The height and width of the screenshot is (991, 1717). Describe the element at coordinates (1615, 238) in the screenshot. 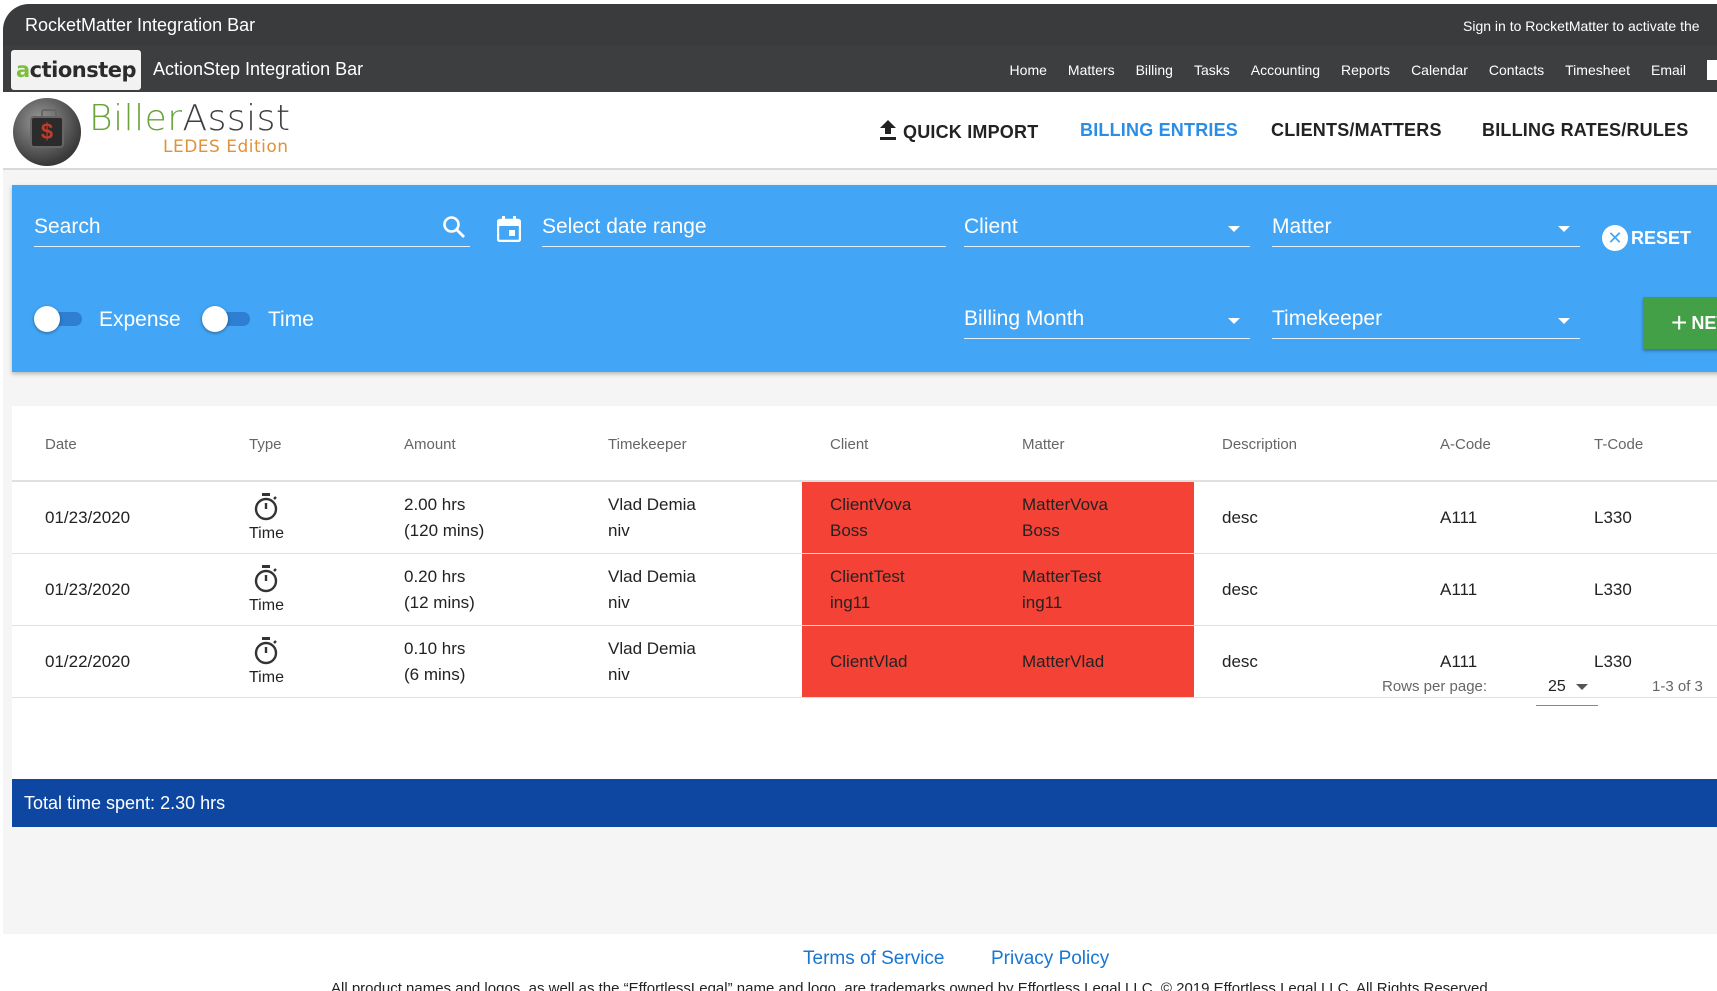

I see `close-circle-icon: ✕` at that location.